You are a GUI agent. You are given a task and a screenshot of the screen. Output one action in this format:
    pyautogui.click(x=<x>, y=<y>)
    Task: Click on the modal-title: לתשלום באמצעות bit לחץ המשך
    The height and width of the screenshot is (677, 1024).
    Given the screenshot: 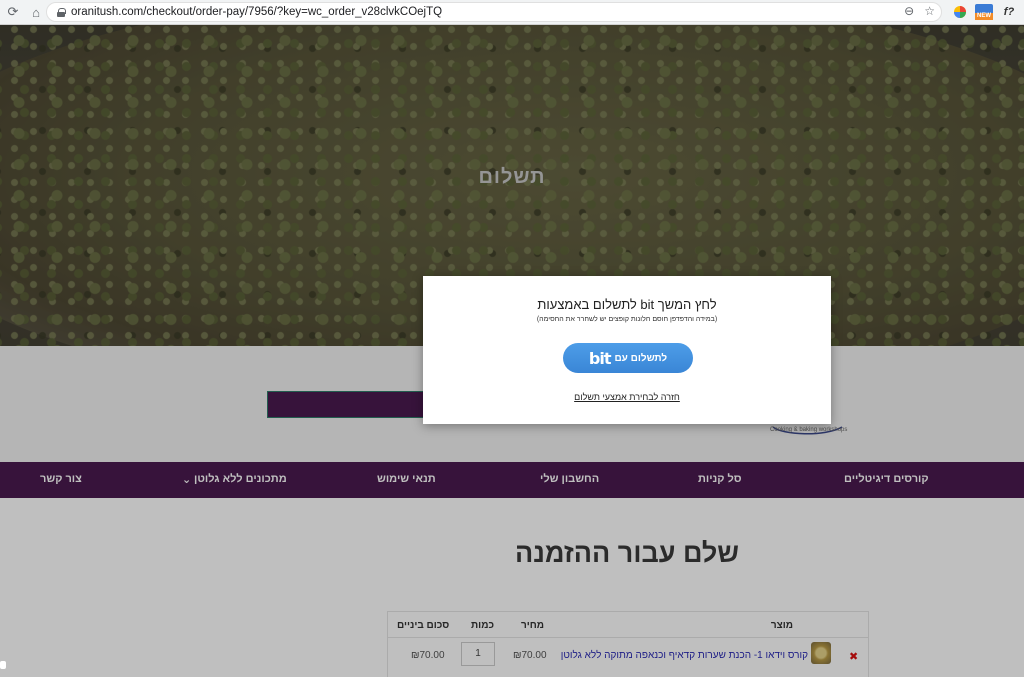 What is the action you would take?
    pyautogui.click(x=627, y=304)
    